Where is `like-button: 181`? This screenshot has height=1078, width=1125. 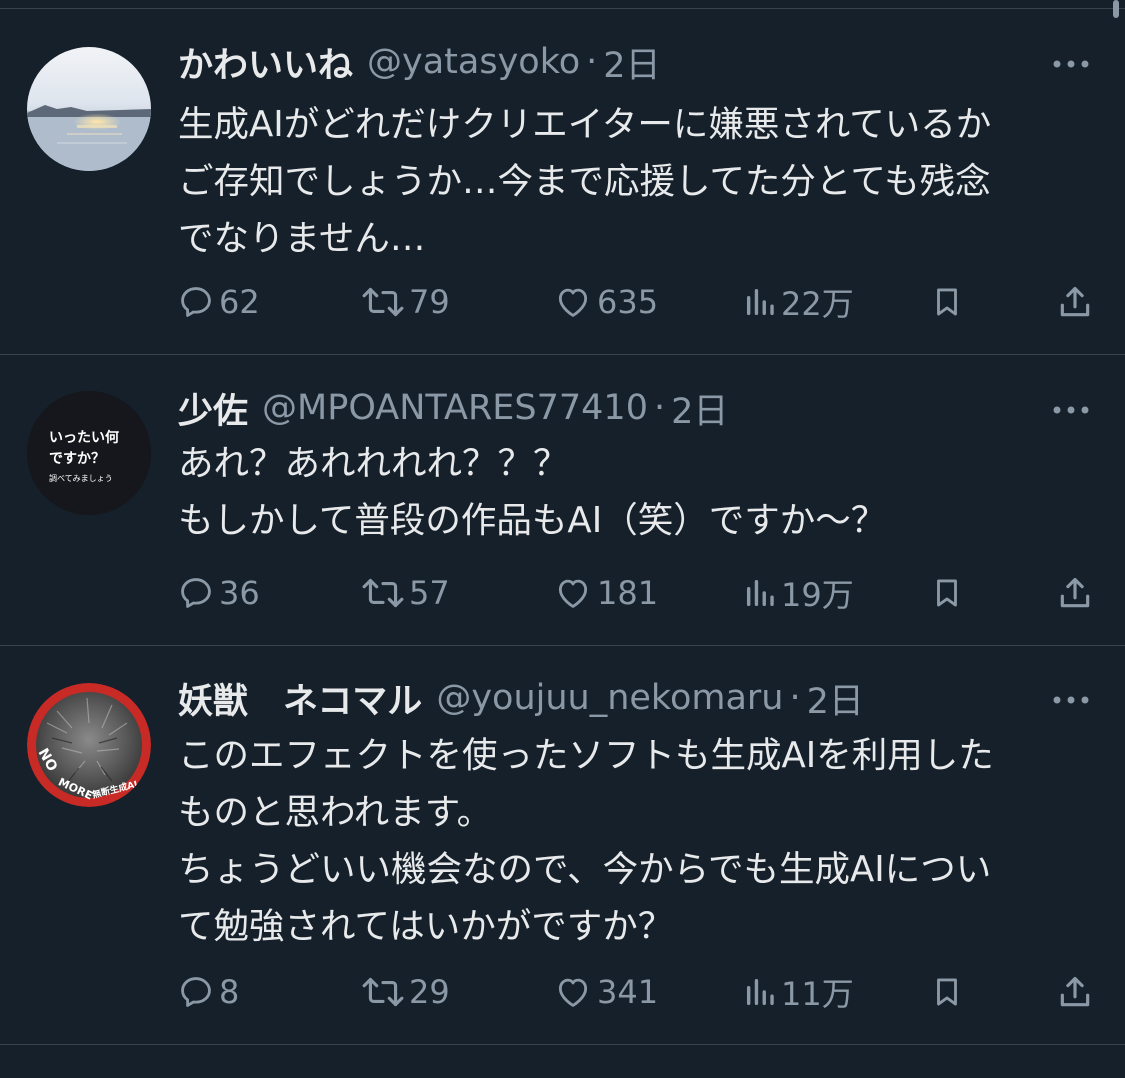 like-button: 181 is located at coordinates (605, 593).